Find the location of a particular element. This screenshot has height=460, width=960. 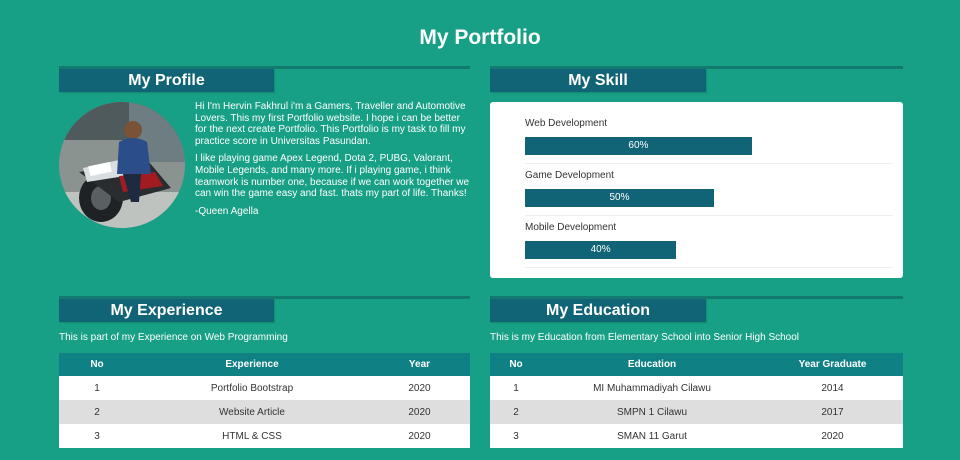

skills-heading-bar: My Skill is located at coordinates (696, 79).